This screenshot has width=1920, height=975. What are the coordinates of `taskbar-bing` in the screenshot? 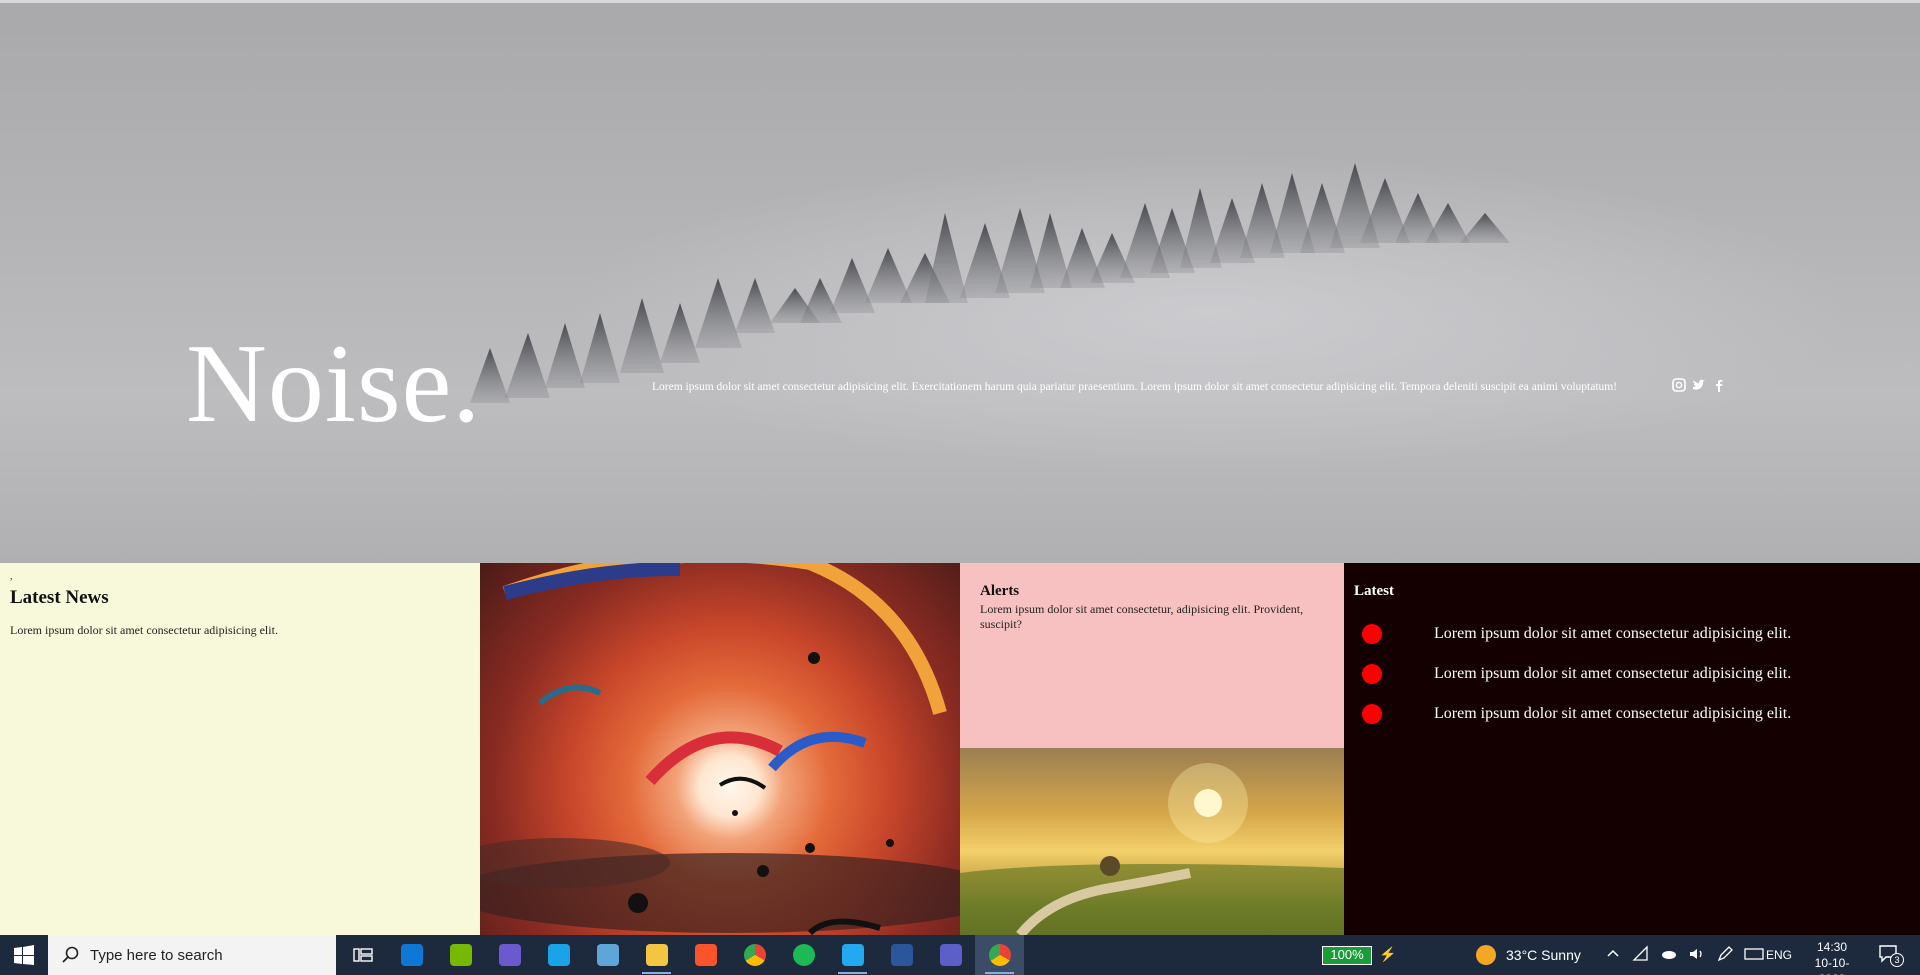 It's located at (509, 955).